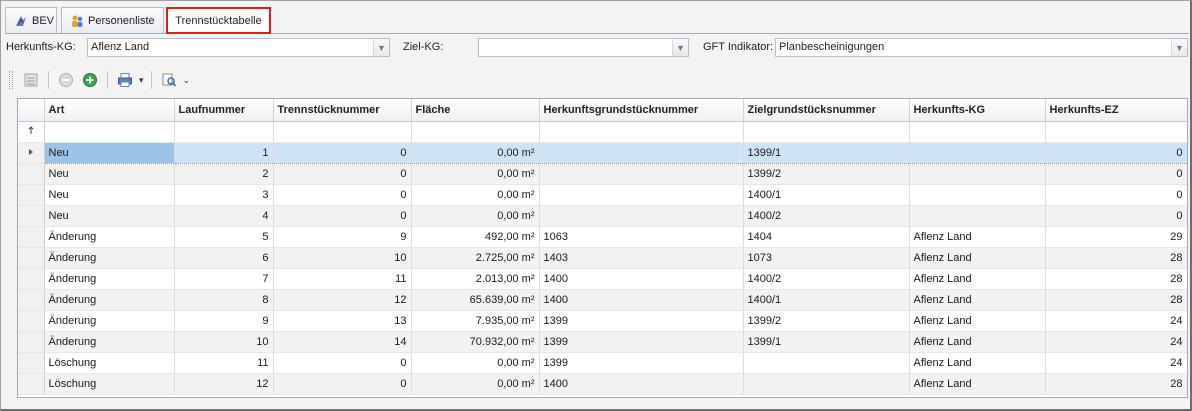  Describe the element at coordinates (977, 110) in the screenshot. I see `column-header-herkunfts-kg: Herkunfts-KG` at that location.